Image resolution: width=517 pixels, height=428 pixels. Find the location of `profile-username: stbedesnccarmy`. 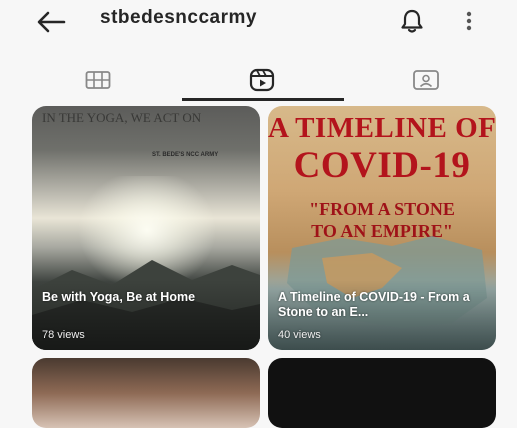

profile-username: stbedesnccarmy is located at coordinates (178, 17).